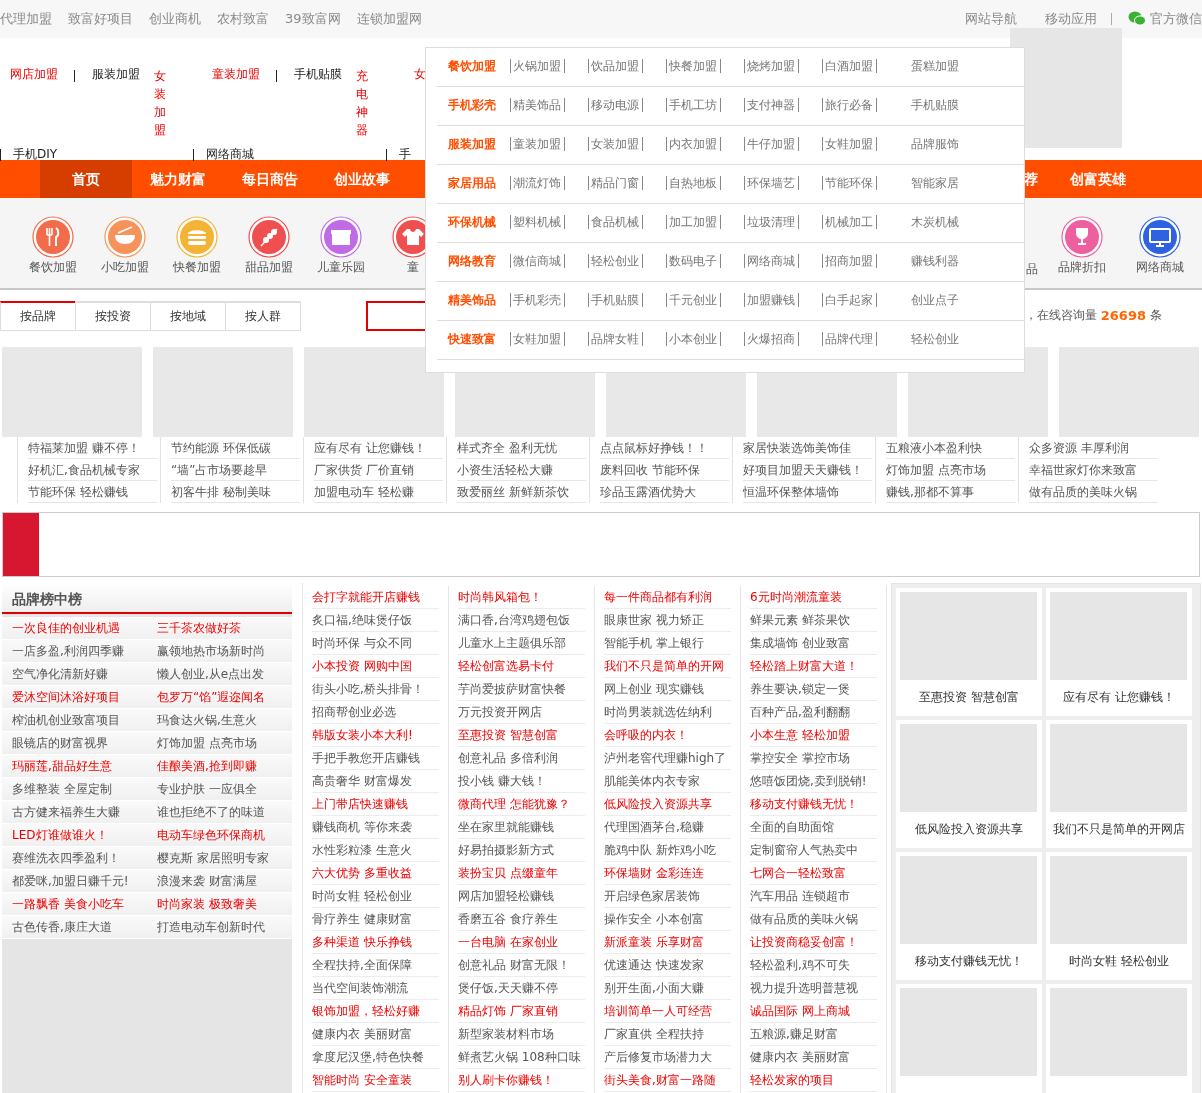  What do you see at coordinates (813, 758) in the screenshot?
I see `promo-link: 掌控安全 掌控市场` at bounding box center [813, 758].